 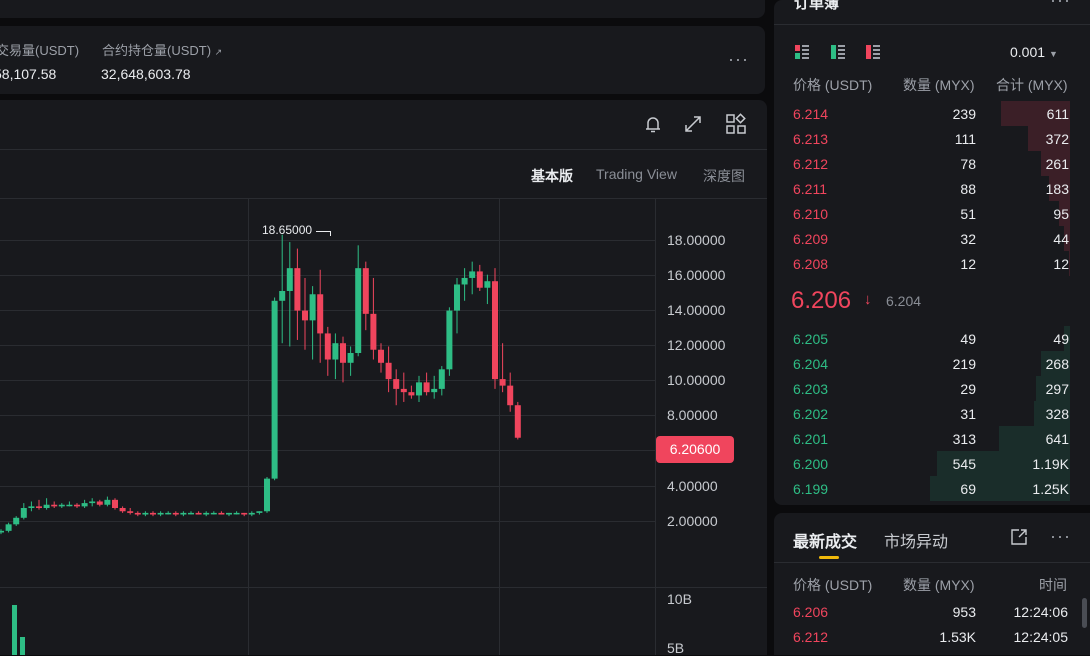 What do you see at coordinates (724, 176) in the screenshot?
I see `tab-depth-chart: 深度图` at bounding box center [724, 176].